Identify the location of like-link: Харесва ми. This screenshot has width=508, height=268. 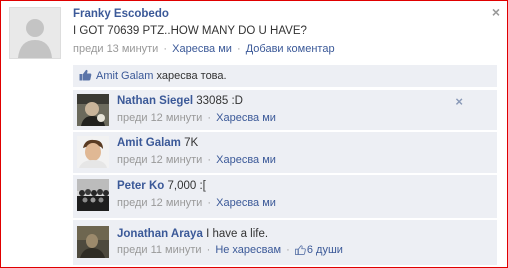
(202, 49).